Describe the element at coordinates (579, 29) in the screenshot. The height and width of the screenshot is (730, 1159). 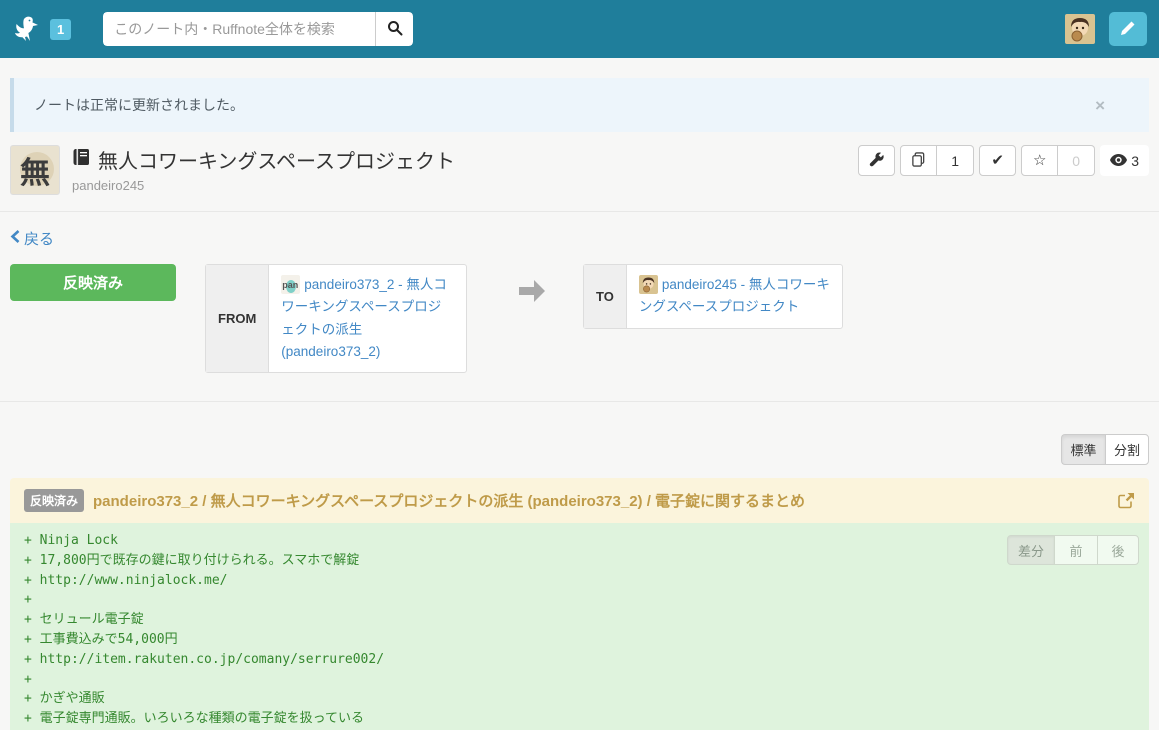
I see `navbar: 1` at that location.